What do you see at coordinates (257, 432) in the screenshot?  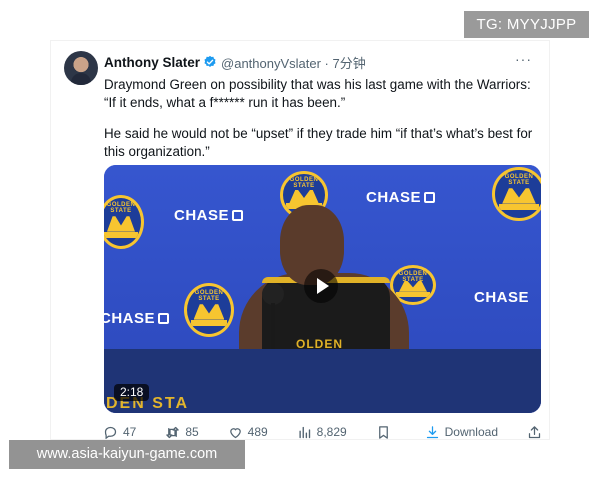 I see `like-count: 489` at bounding box center [257, 432].